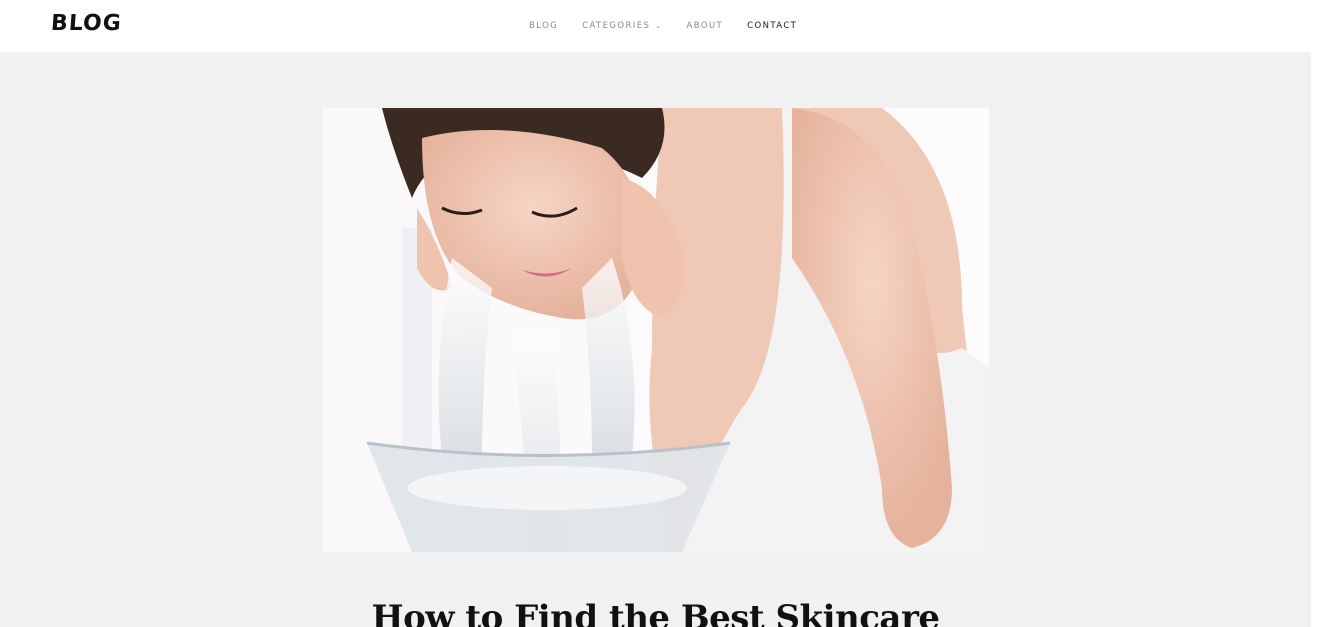  Describe the element at coordinates (655, 612) in the screenshot. I see `post-title: How to Find the Best Skincare` at that location.